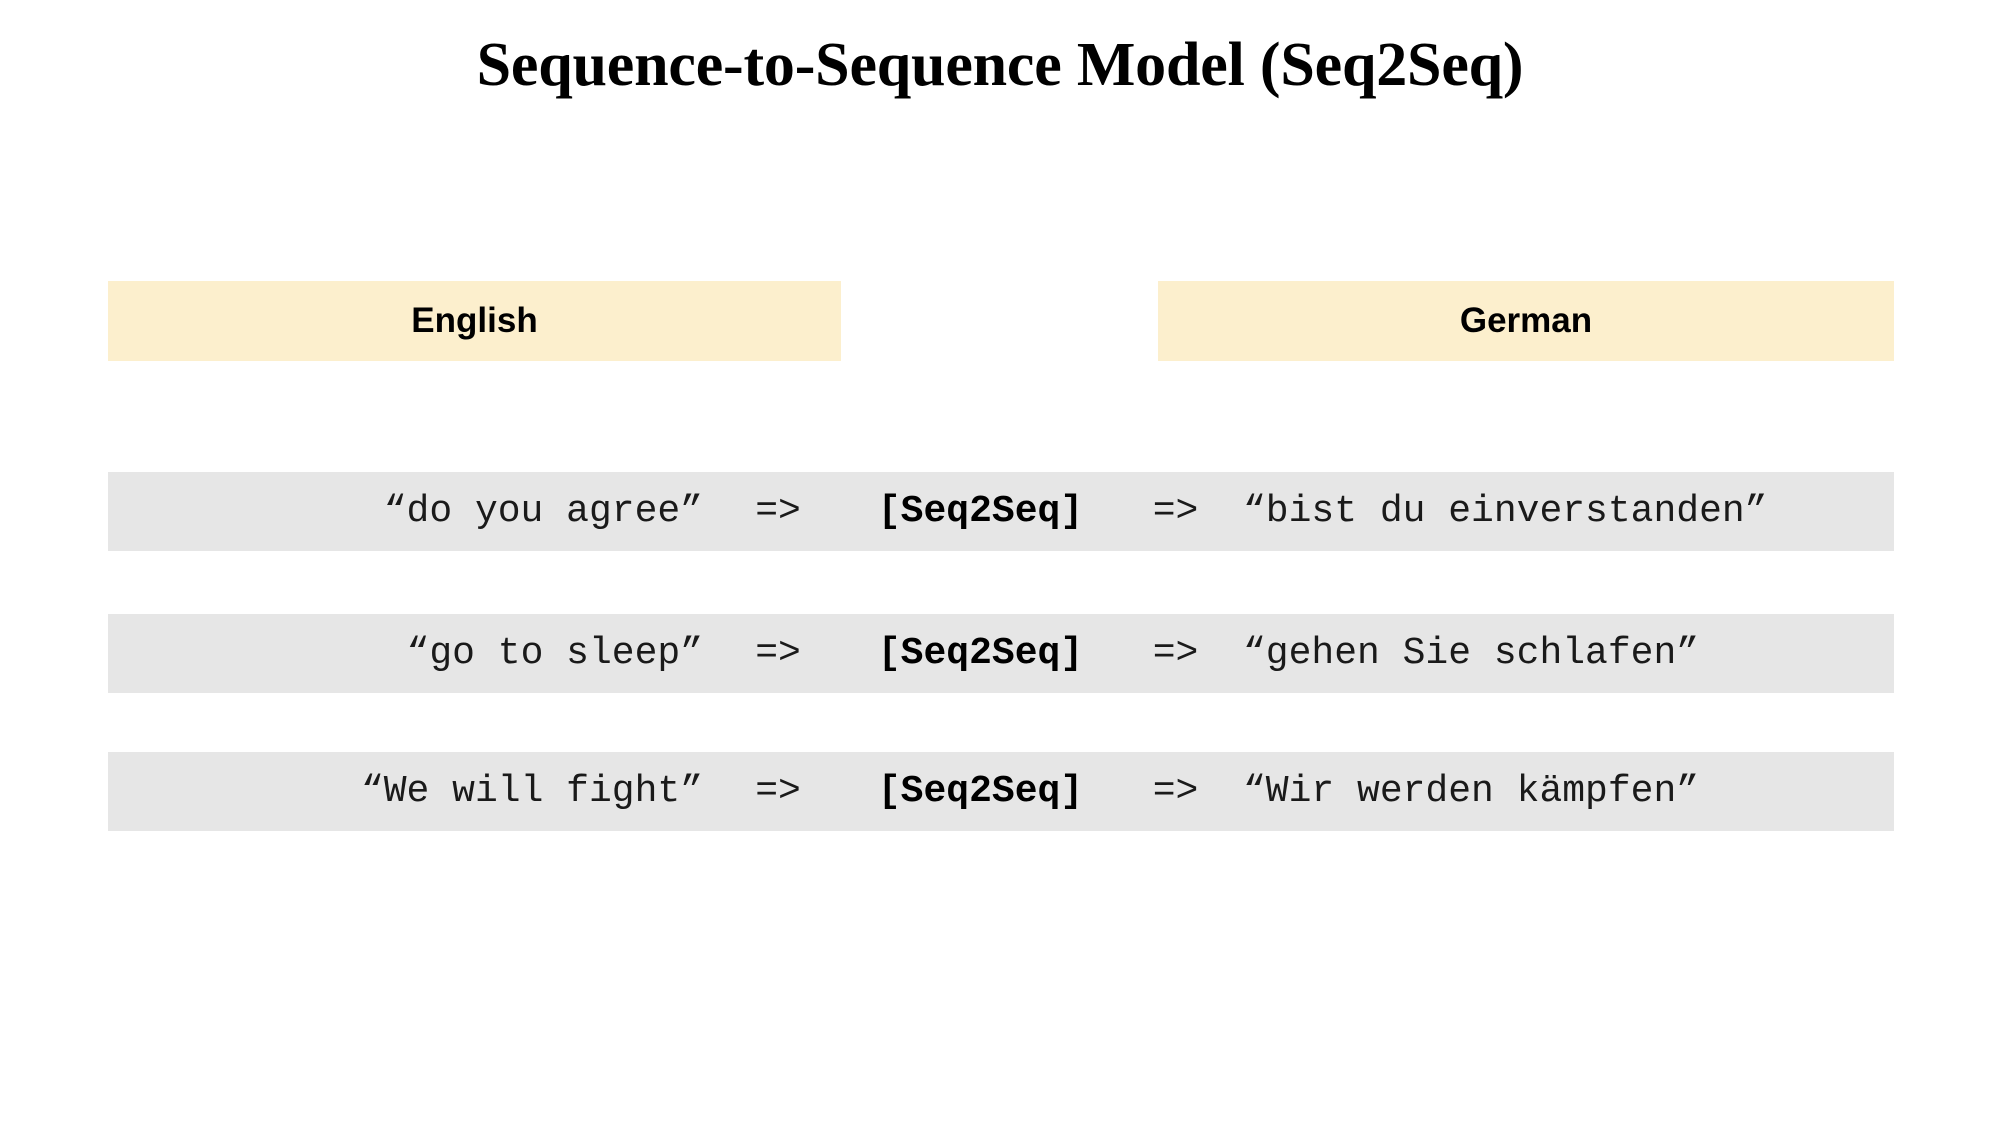  What do you see at coordinates (1471, 653) in the screenshot?
I see `target-phrase: “gehen Sie schlafen”` at bounding box center [1471, 653].